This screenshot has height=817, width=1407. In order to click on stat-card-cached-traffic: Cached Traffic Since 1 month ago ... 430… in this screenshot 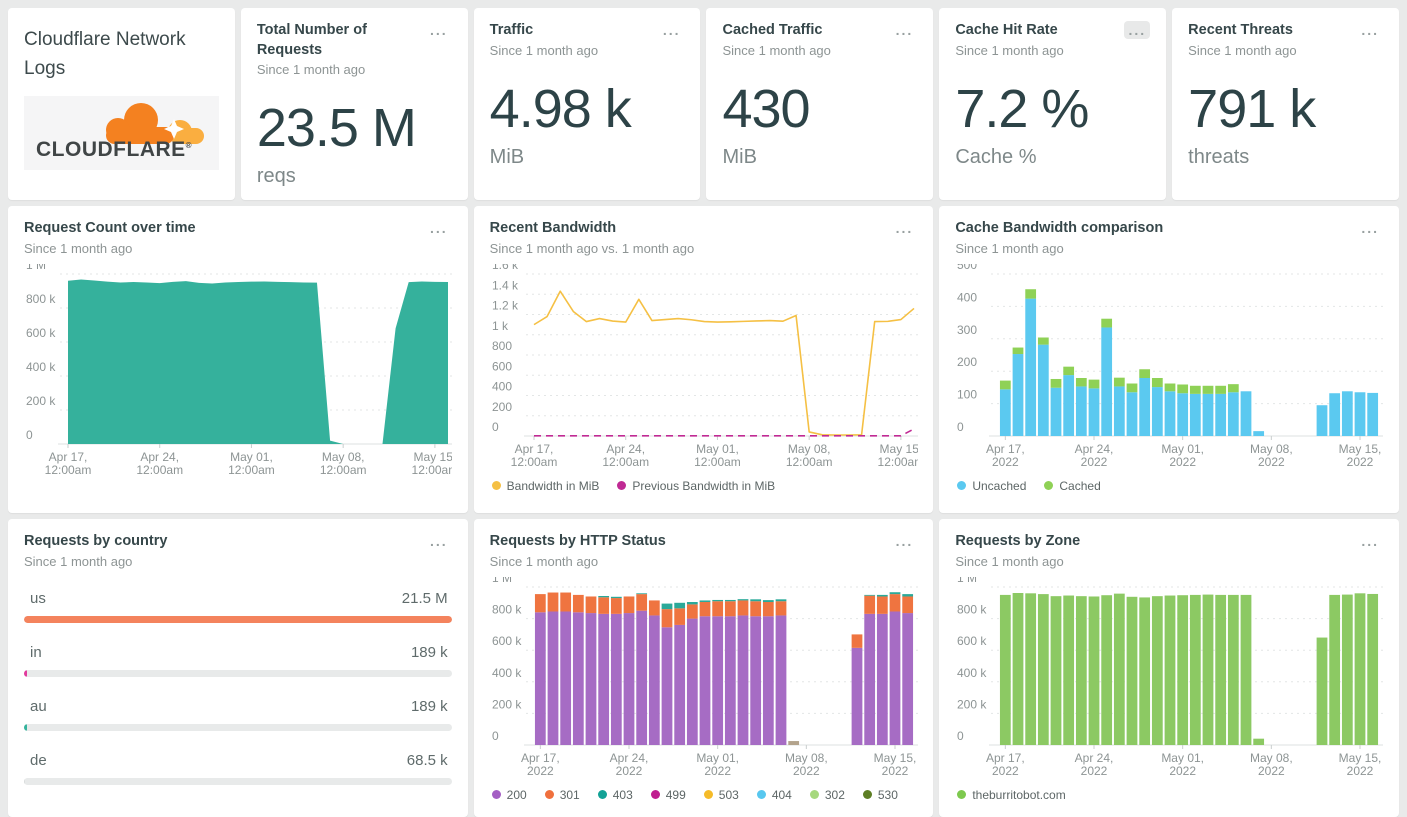, I will do `click(820, 104)`.